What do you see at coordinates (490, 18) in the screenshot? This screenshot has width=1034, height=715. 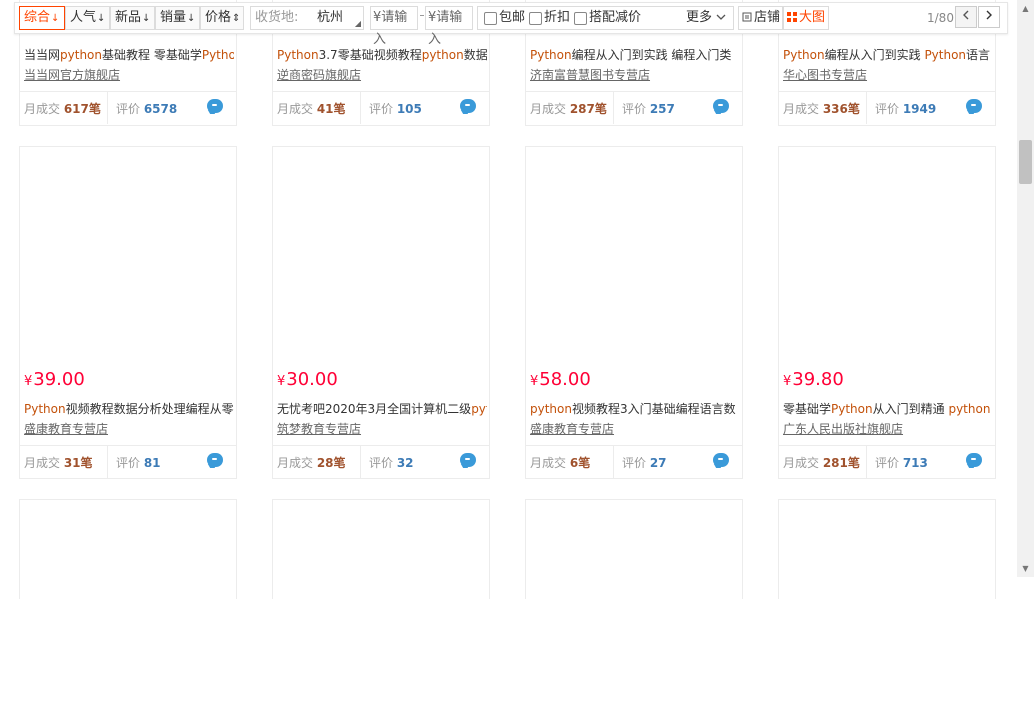 I see `free-shipping-checkbox` at bounding box center [490, 18].